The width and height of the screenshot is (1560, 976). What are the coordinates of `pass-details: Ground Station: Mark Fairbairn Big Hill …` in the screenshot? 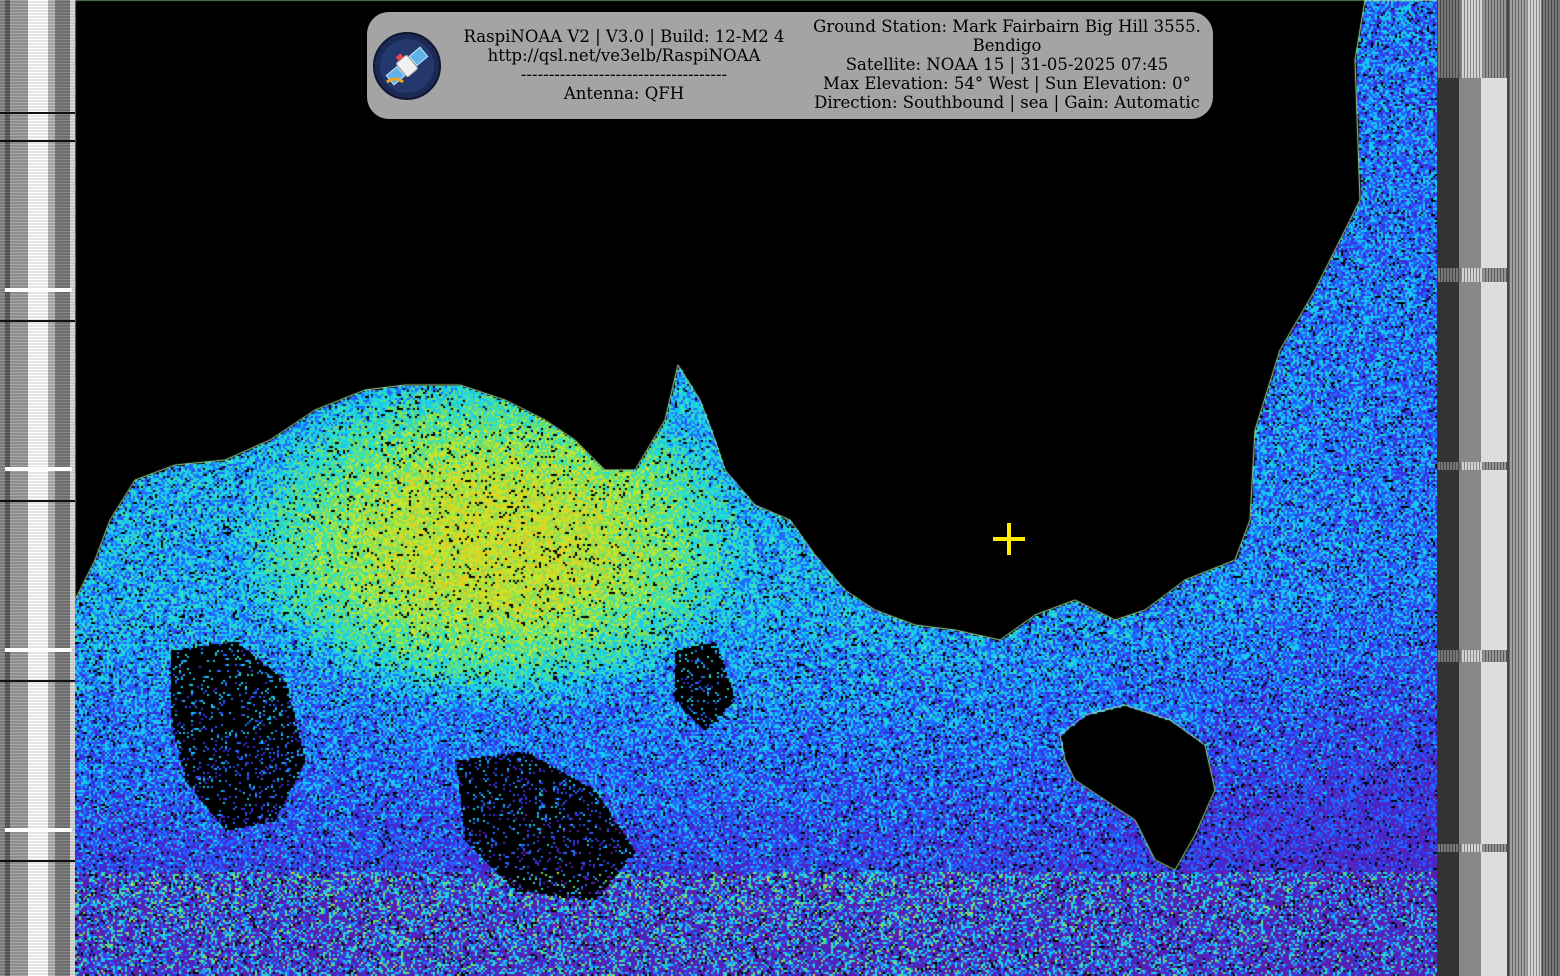 It's located at (1007, 64).